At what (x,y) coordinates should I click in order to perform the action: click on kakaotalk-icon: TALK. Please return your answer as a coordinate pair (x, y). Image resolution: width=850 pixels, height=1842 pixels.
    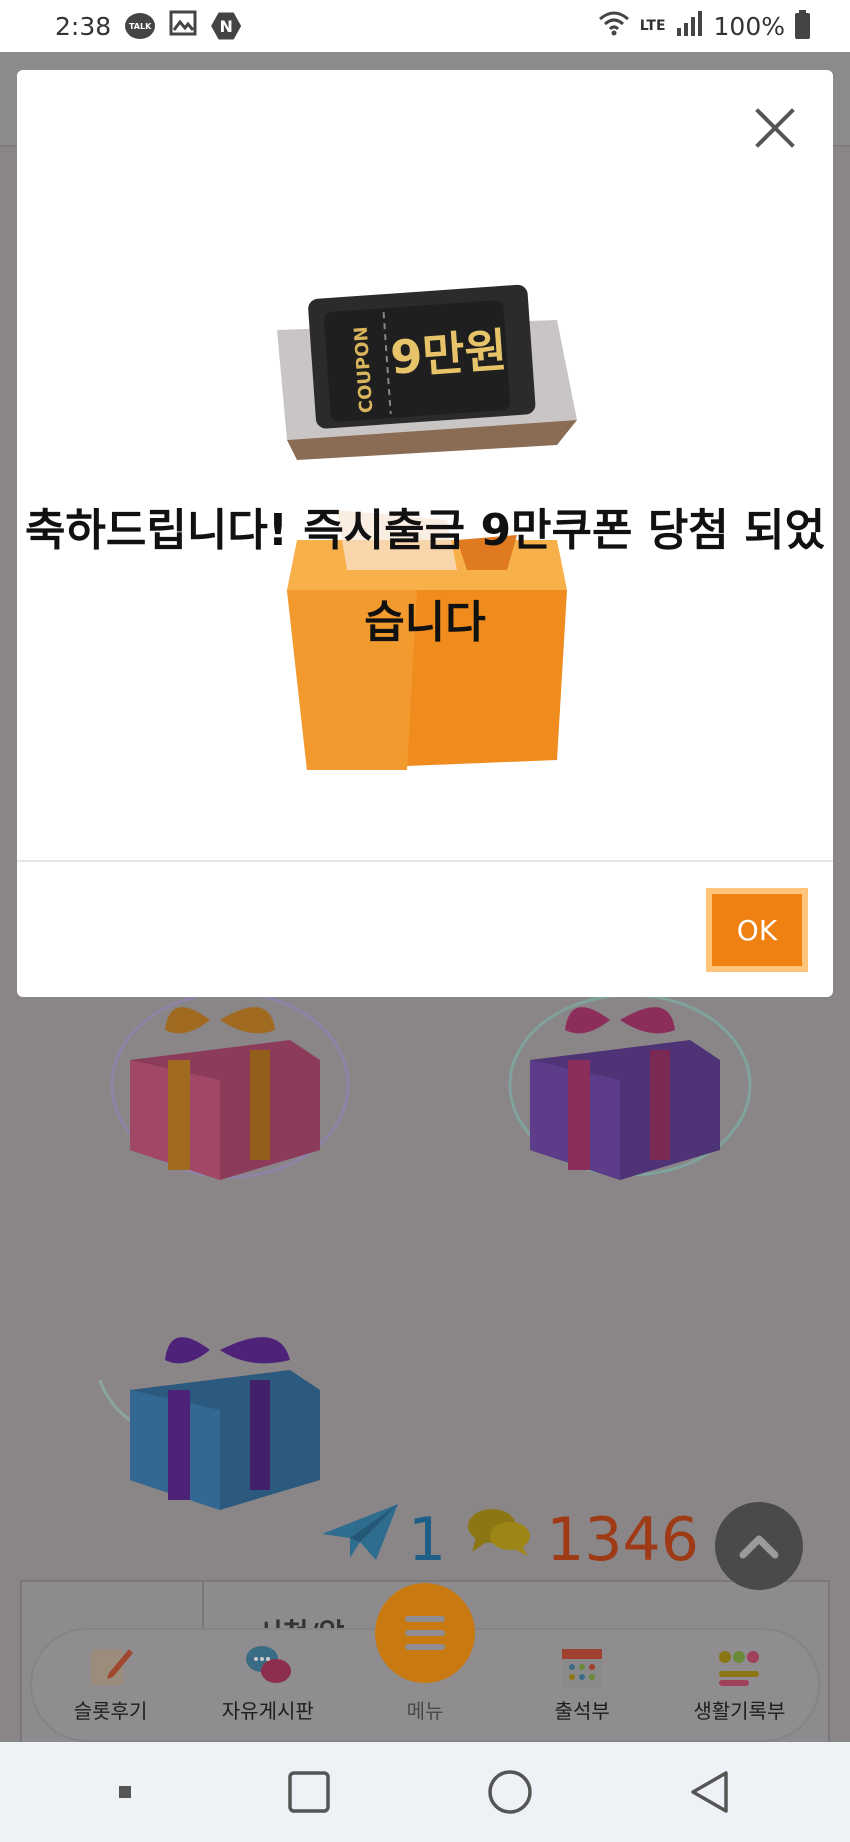
    Looking at the image, I should click on (140, 26).